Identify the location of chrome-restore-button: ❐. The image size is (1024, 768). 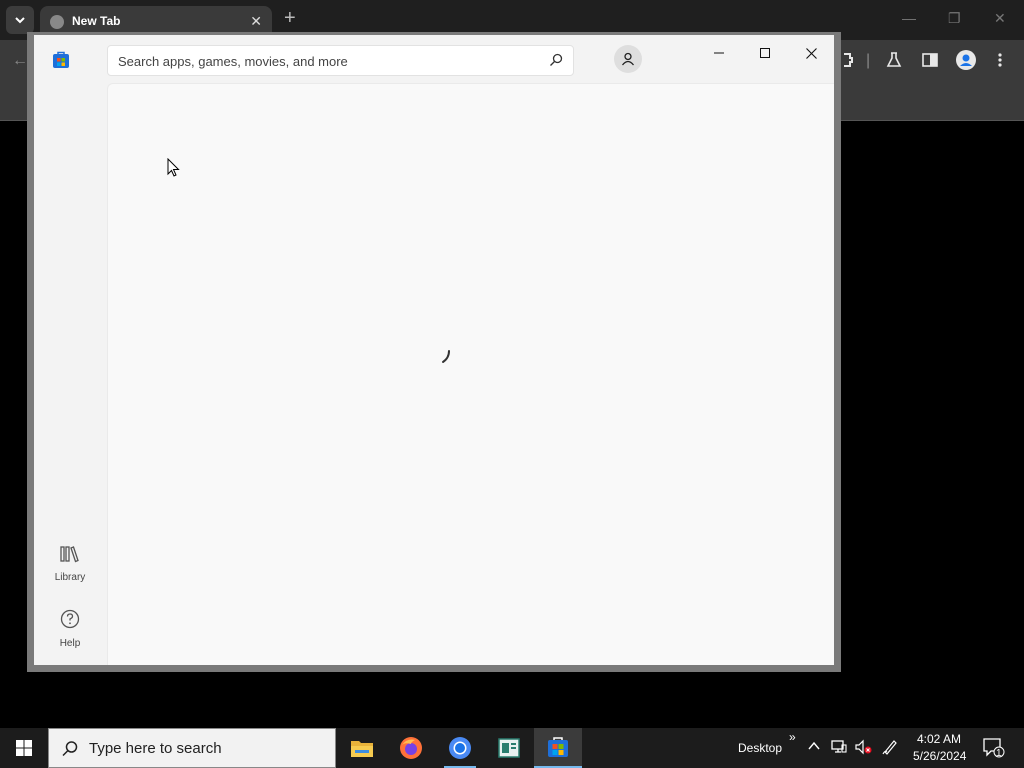
(954, 18).